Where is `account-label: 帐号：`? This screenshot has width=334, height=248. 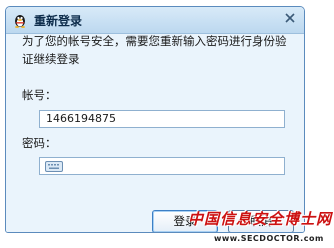
account-label: 帐号： is located at coordinates (39, 95).